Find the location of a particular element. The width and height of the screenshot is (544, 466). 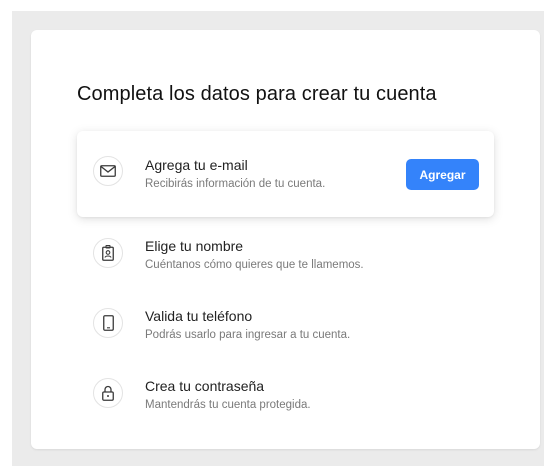

id-badge-icon is located at coordinates (108, 253).